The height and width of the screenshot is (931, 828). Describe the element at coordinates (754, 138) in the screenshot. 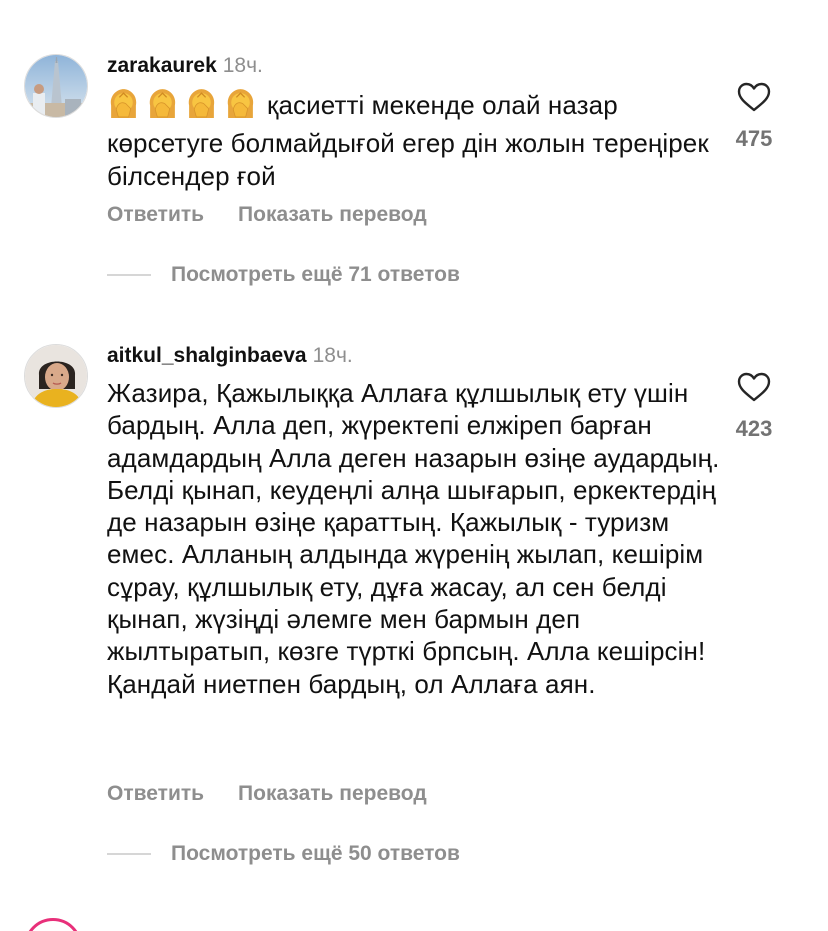

I see `like-count: 475` at that location.